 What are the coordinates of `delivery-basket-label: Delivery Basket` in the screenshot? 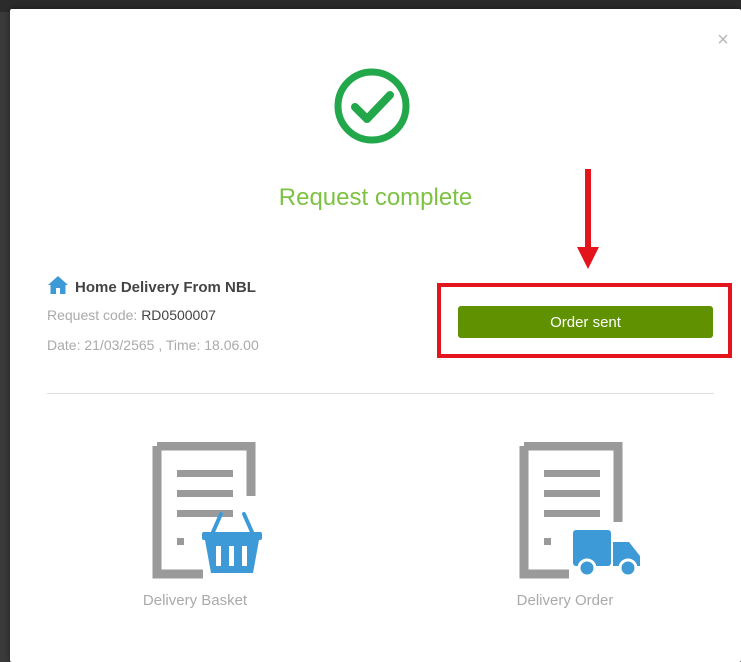 It's located at (195, 600).